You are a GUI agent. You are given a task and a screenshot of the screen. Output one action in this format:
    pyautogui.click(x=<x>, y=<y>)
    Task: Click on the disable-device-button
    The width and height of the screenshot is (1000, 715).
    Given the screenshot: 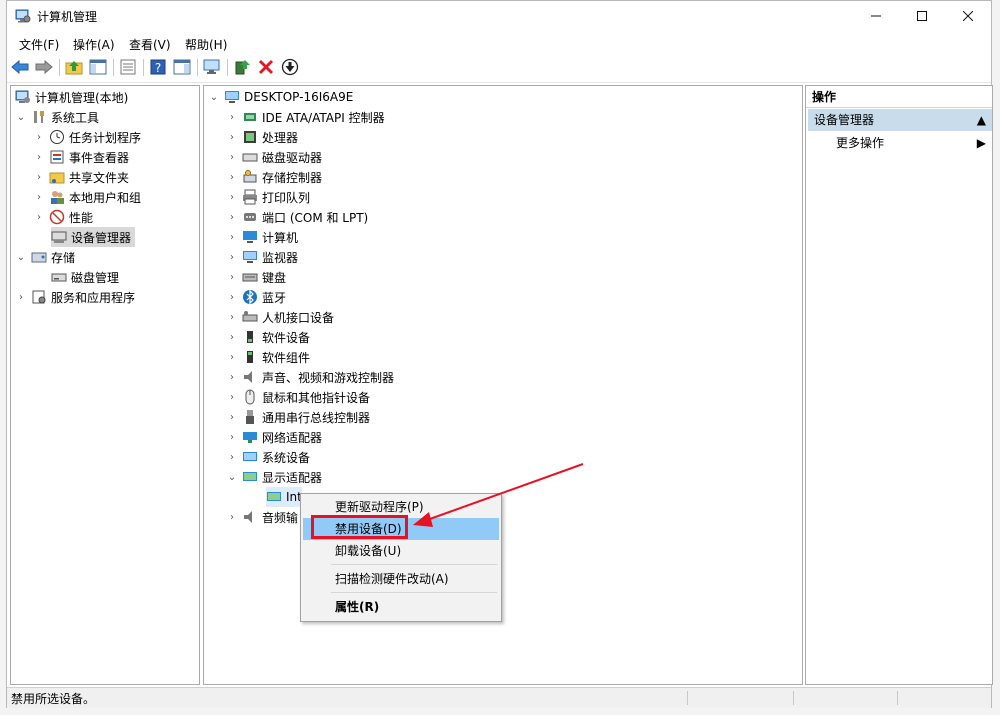 What is the action you would take?
    pyautogui.click(x=290, y=67)
    